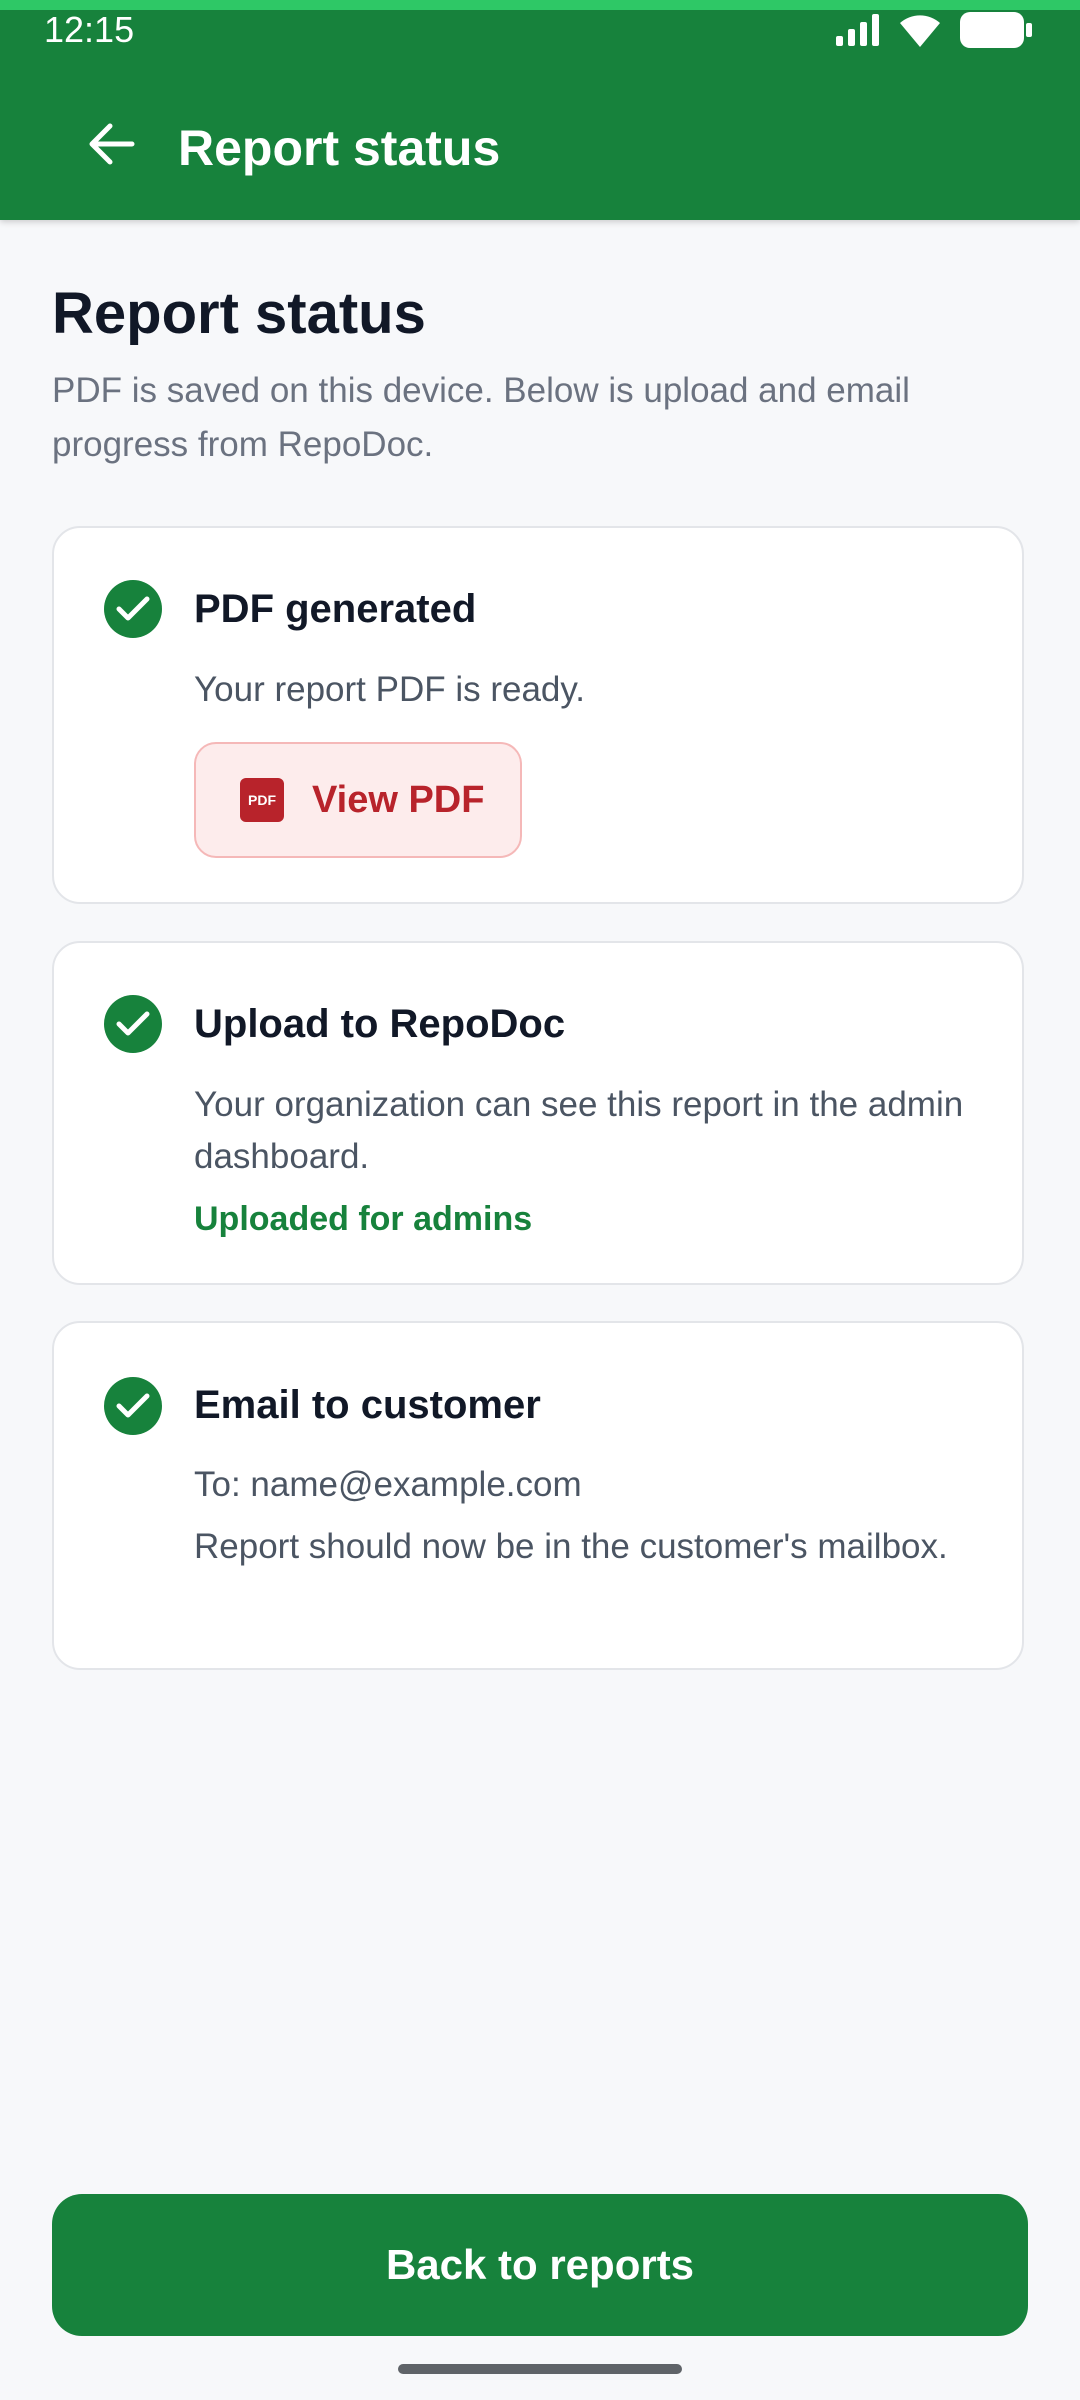  What do you see at coordinates (239, 313) in the screenshot?
I see `page-title: Report status` at bounding box center [239, 313].